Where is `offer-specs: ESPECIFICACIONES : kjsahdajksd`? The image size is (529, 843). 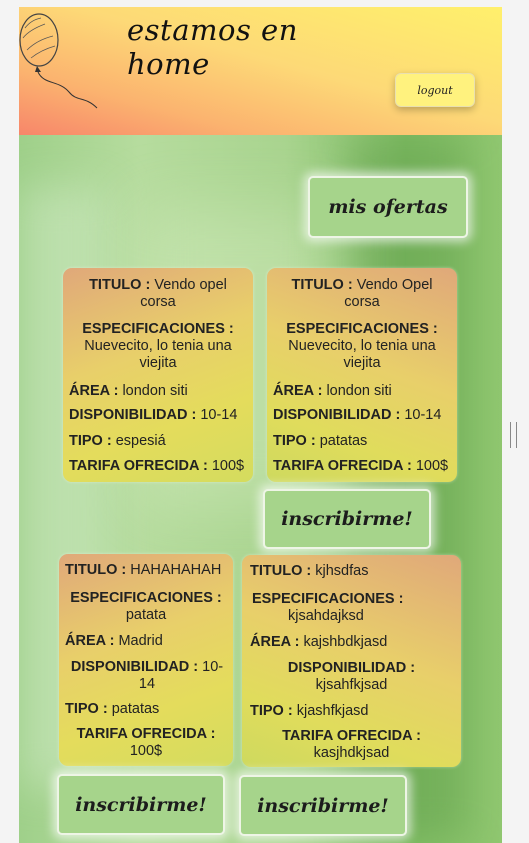 offer-specs: ESPECIFICACIONES : kjsahdajksd is located at coordinates (328, 607).